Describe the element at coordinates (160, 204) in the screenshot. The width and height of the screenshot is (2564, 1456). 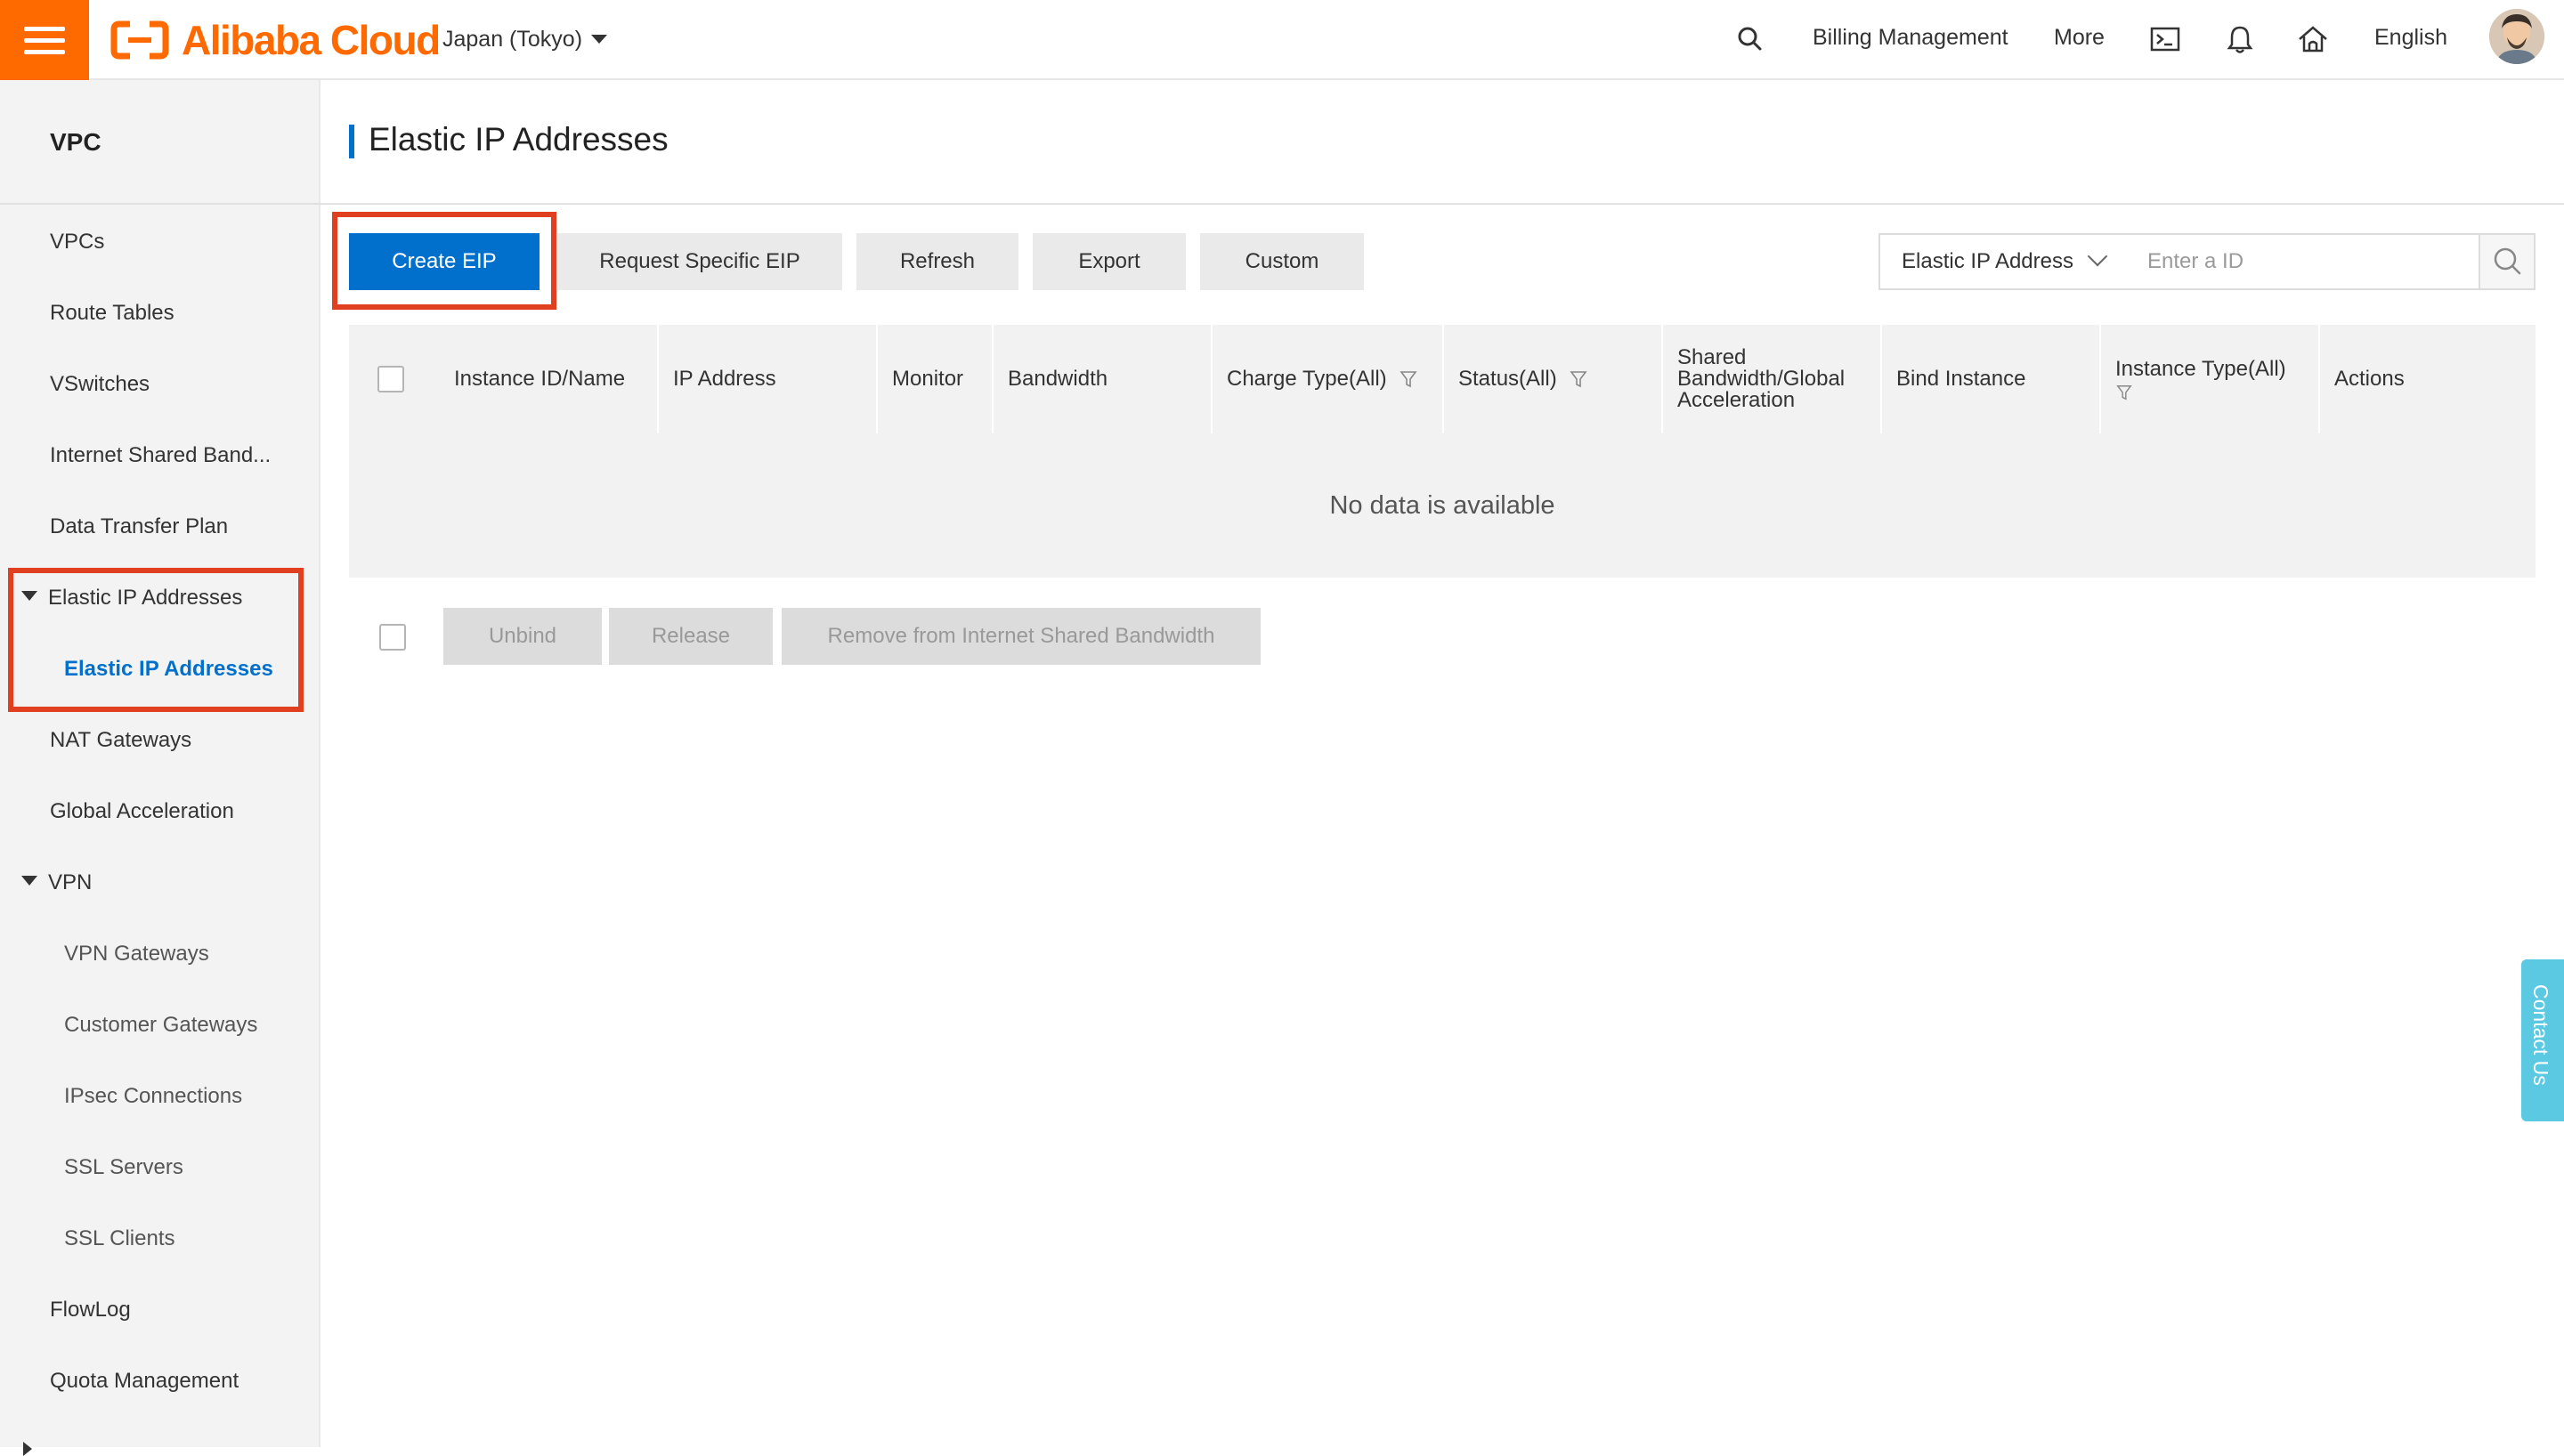
I see `sidebar-divider` at that location.